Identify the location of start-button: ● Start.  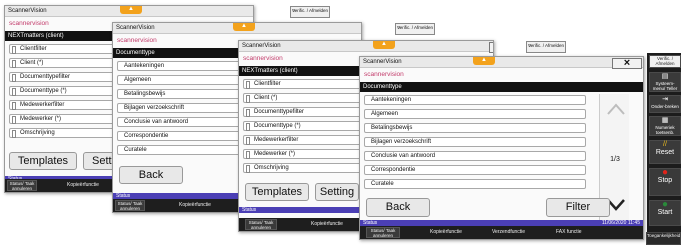
(665, 213).